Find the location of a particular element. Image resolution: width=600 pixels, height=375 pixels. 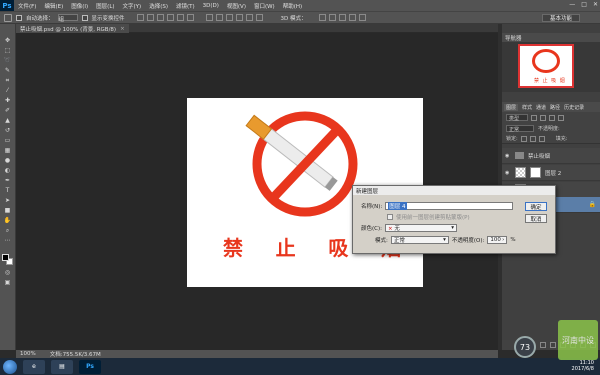

crop-tool-icon: ⌗ is located at coordinates (8, 81).